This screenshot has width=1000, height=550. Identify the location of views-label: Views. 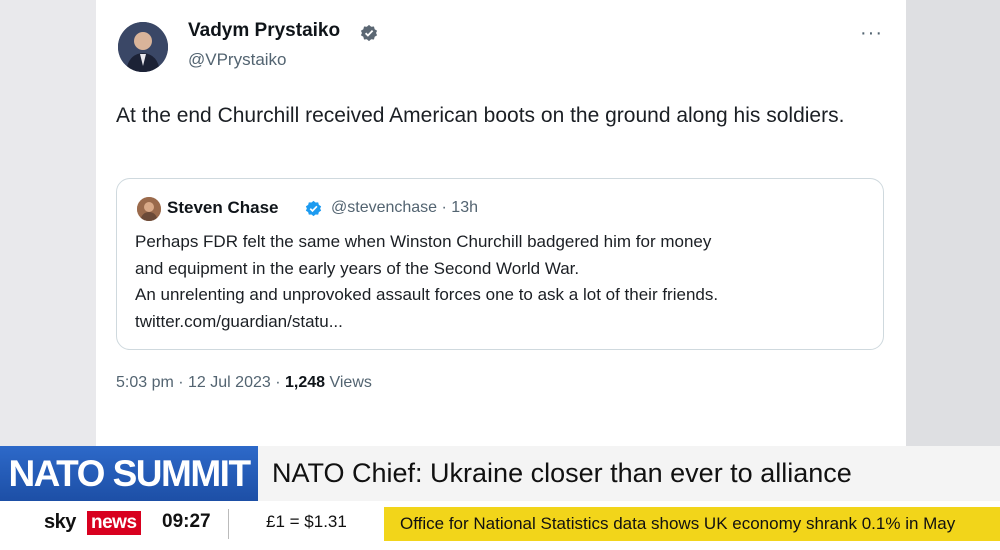
(348, 382).